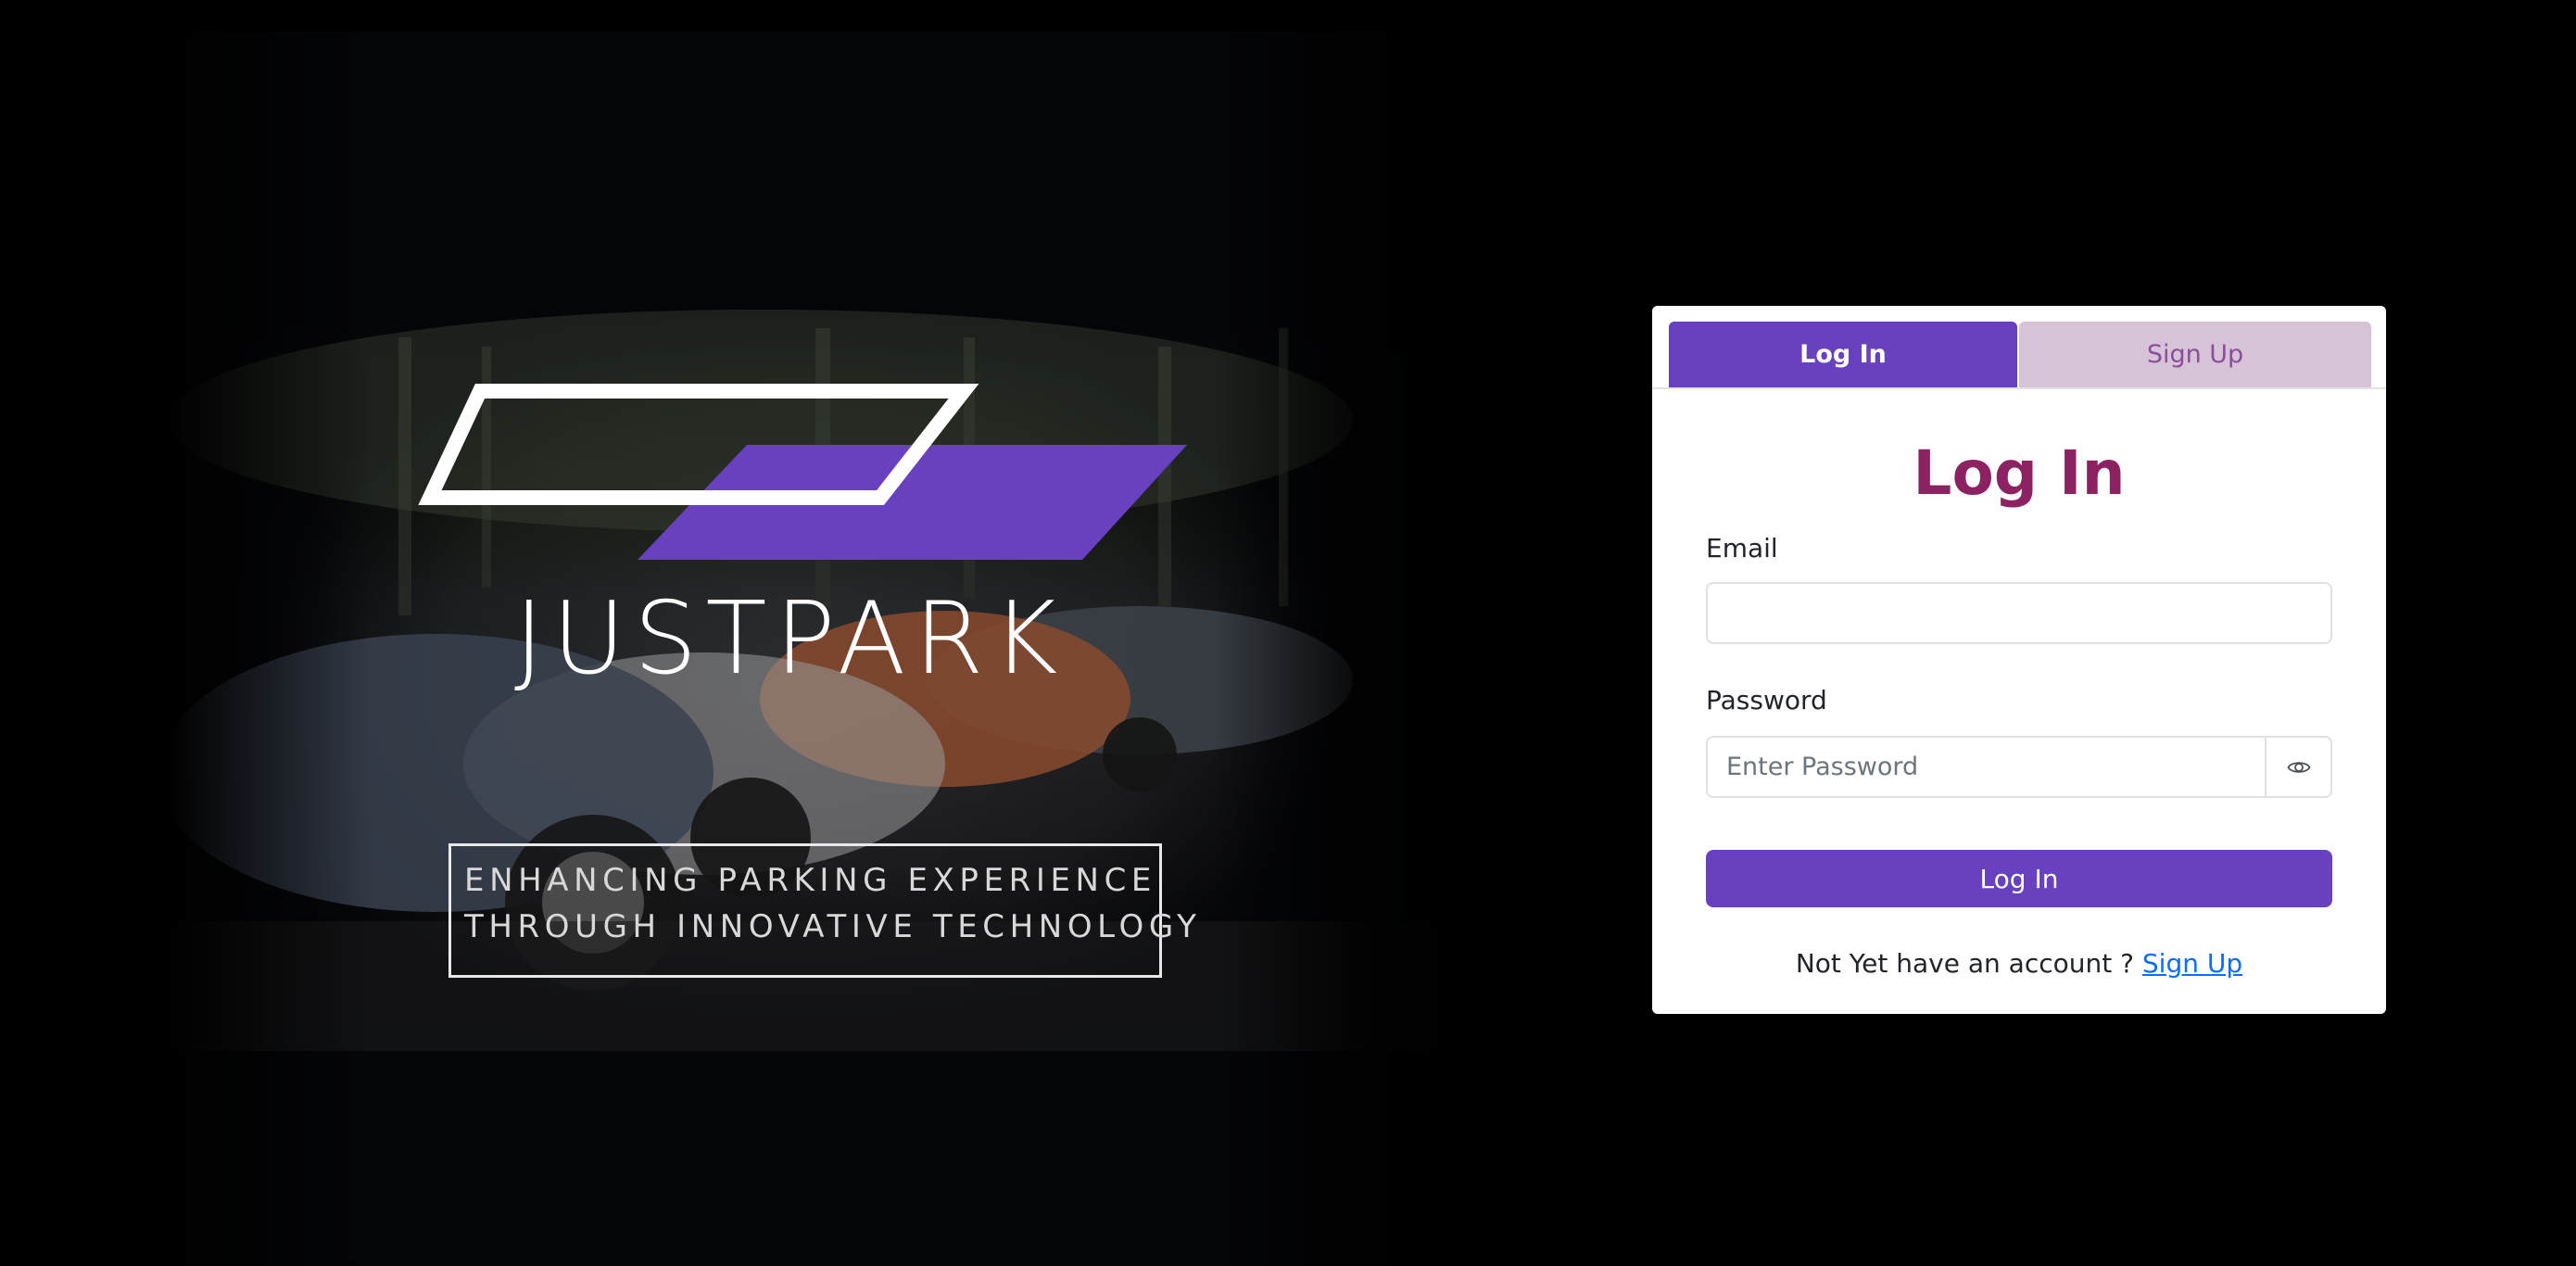 The image size is (2576, 1266). Describe the element at coordinates (2192, 964) in the screenshot. I see `sign-up-link: Sign Up` at that location.